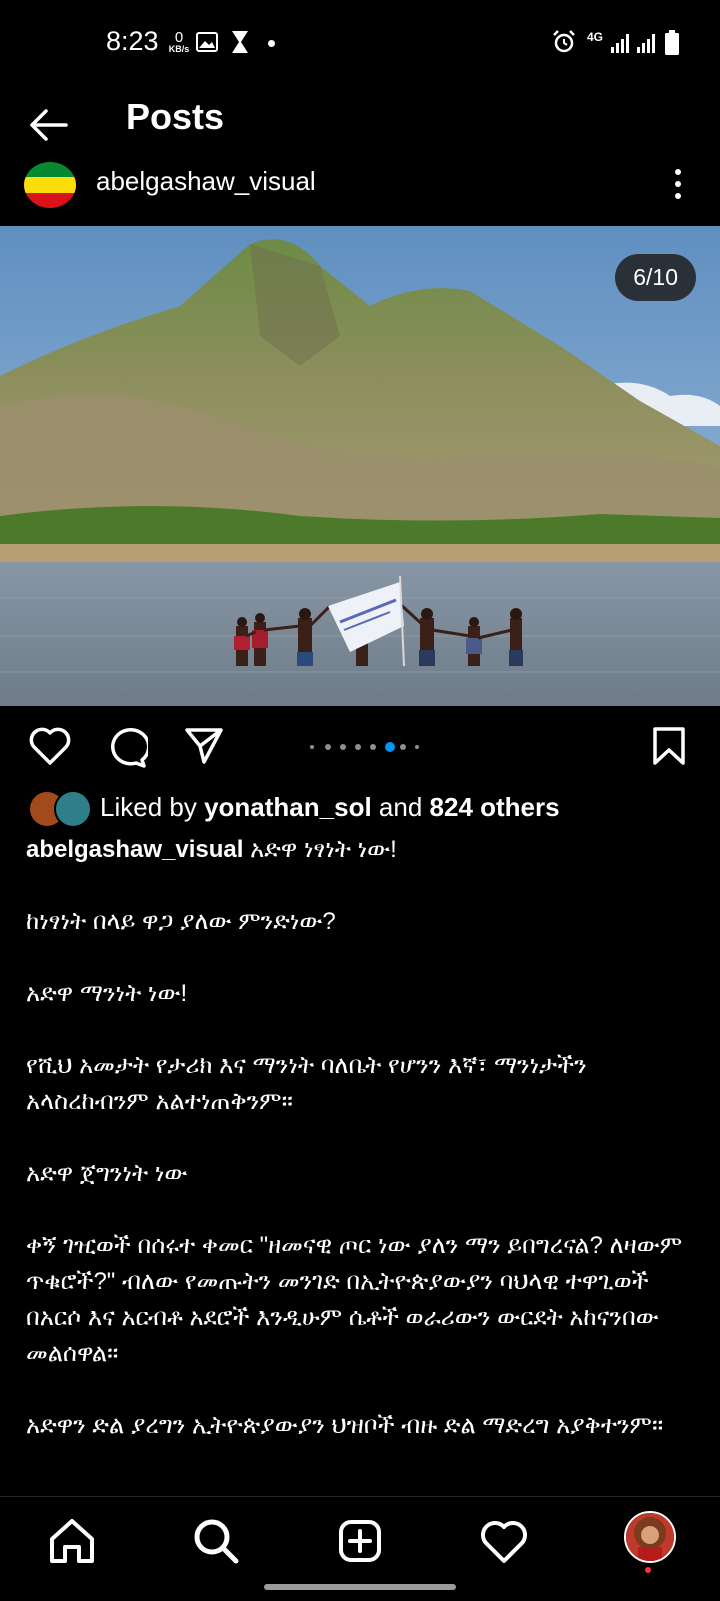  I want to click on likes-others: 824 others, so click(495, 807).